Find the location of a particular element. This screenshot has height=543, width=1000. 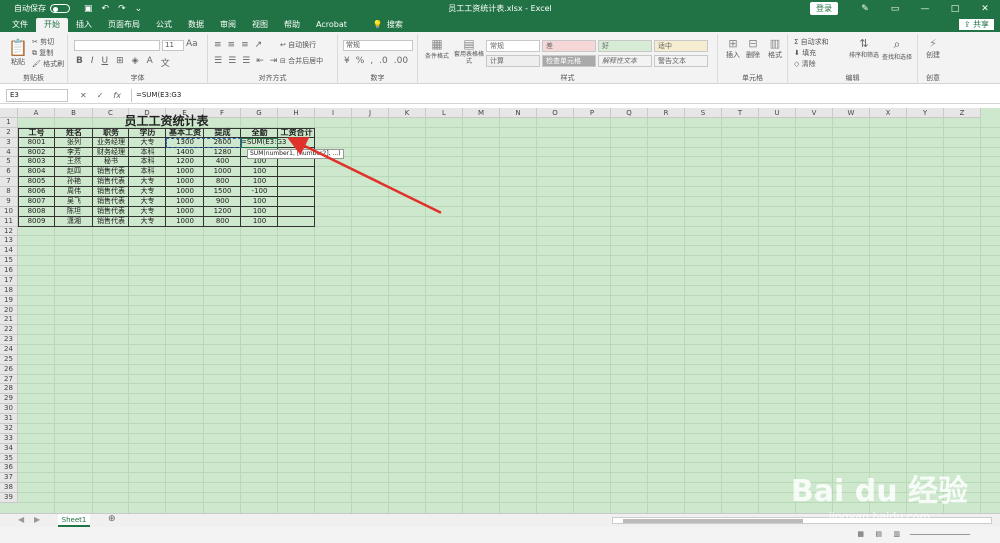

style-calculation: 计算 is located at coordinates (513, 61).